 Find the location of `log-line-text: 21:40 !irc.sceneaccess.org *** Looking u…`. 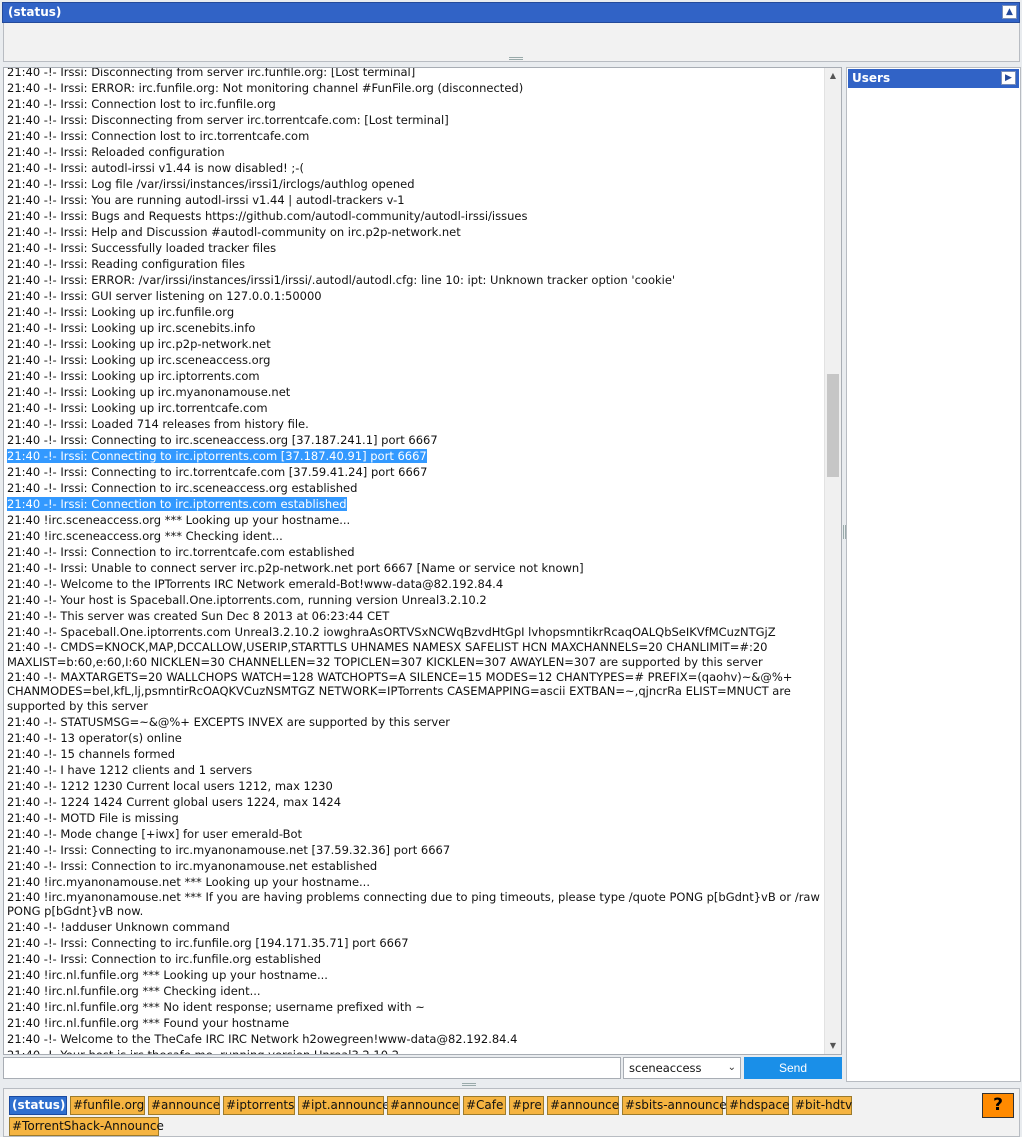

log-line-text: 21:40 !irc.sceneaccess.org *** Looking u… is located at coordinates (179, 520).